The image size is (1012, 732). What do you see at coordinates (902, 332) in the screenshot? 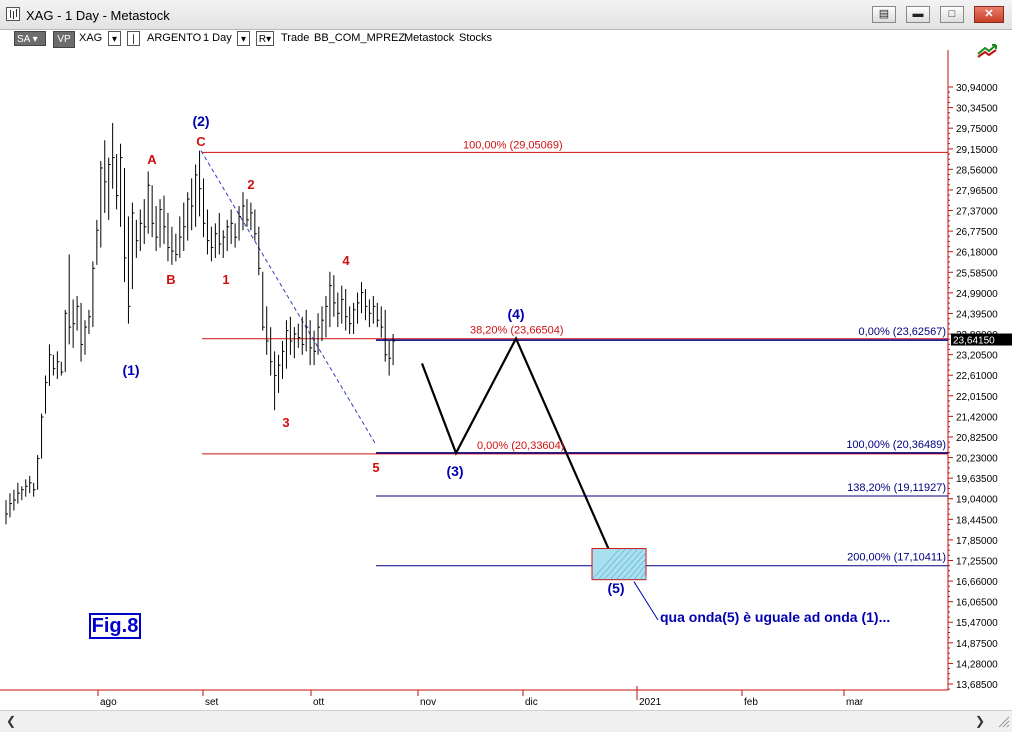
I see `fib-level-label: 0,00% (23,62567)` at bounding box center [902, 332].